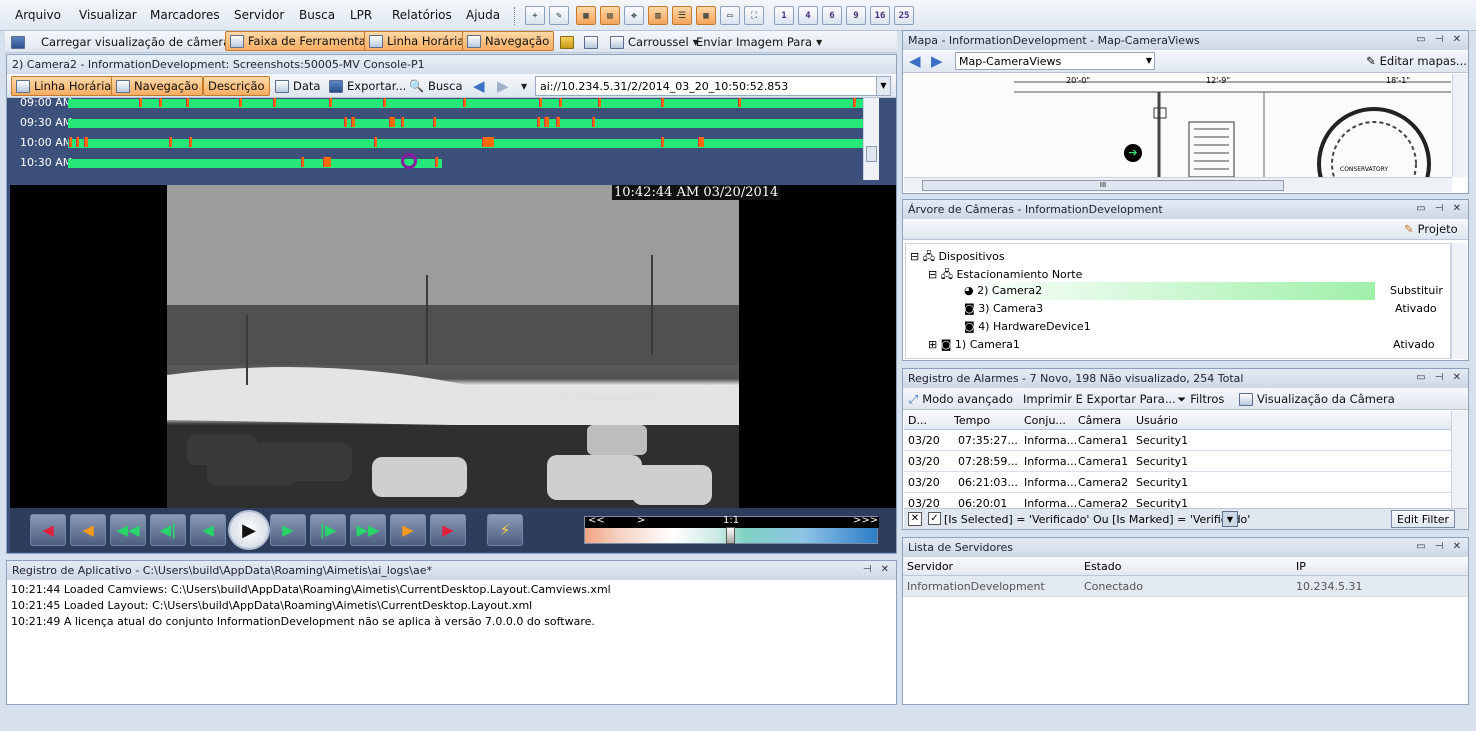  What do you see at coordinates (508, 41) in the screenshot?
I see `navigation-button: Navegação` at bounding box center [508, 41].